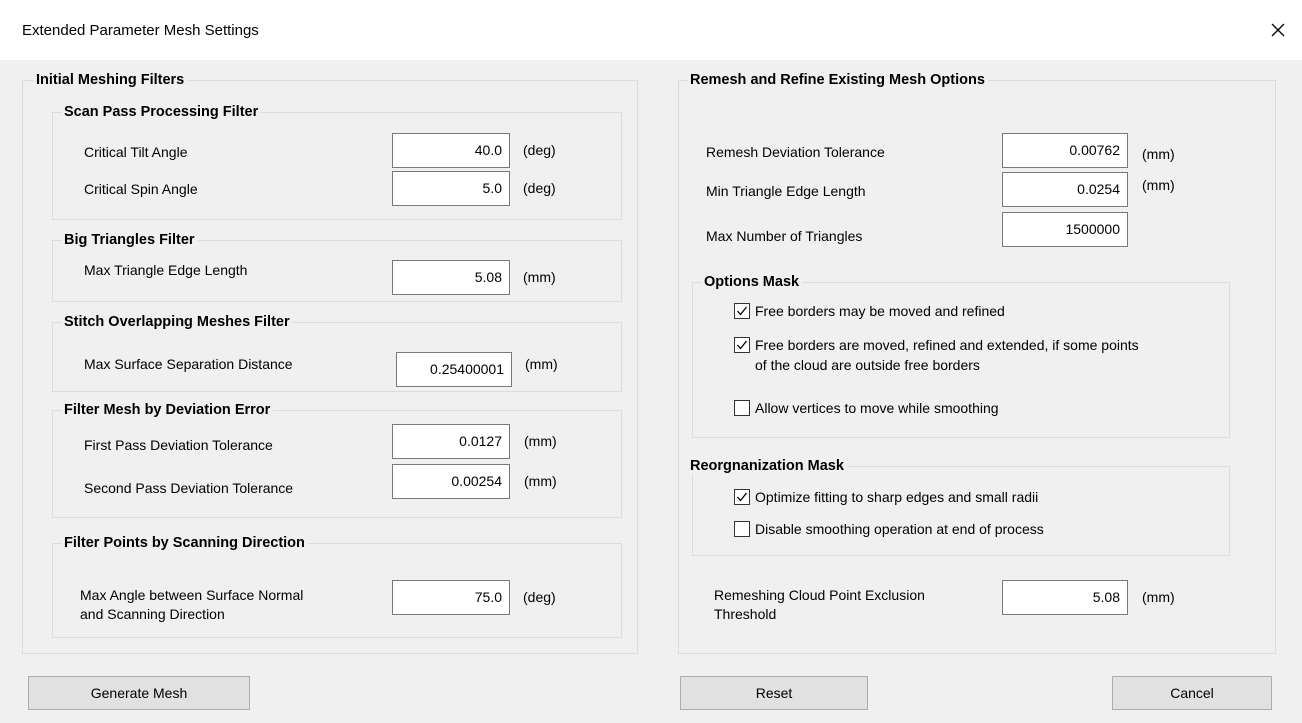 This screenshot has height=723, width=1302. Describe the element at coordinates (880, 311) in the screenshot. I see `option-label: Free borders may be moved and refined` at that location.